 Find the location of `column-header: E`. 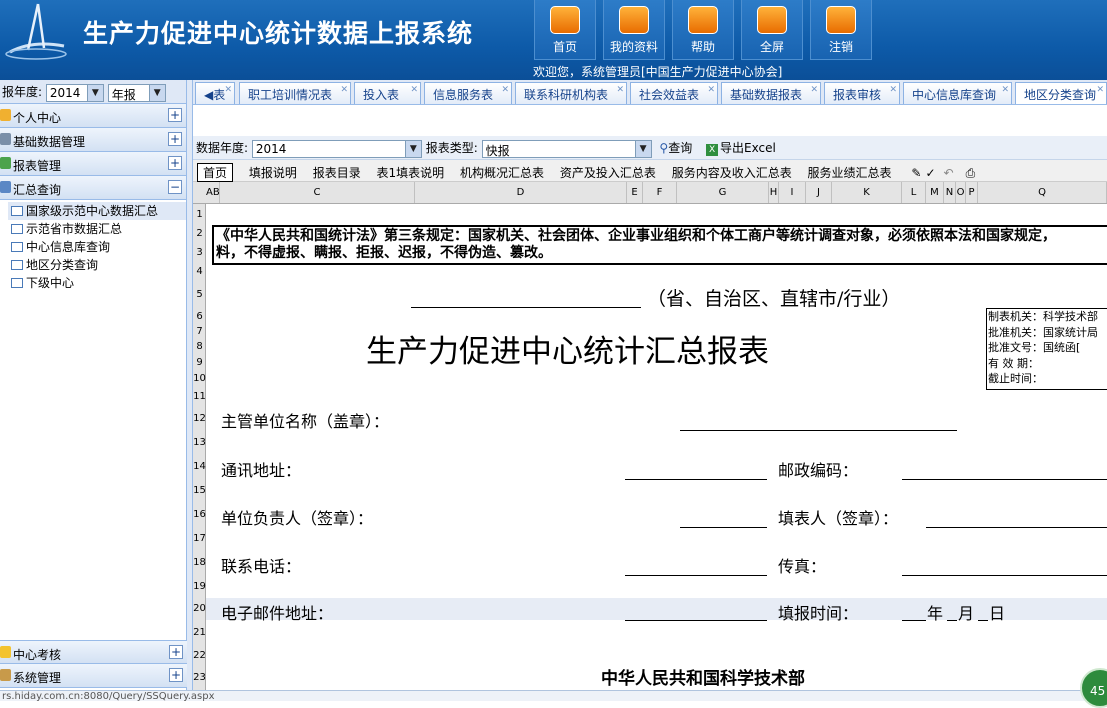

column-header: E is located at coordinates (635, 192).